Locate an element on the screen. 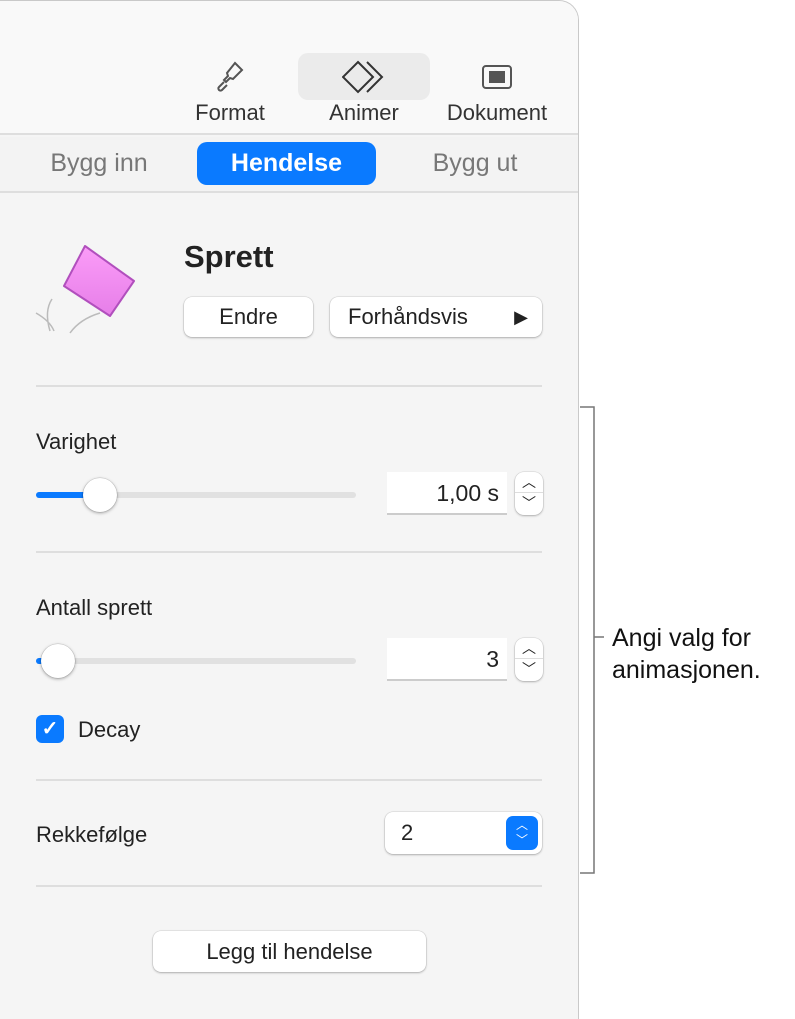 The height and width of the screenshot is (1019, 795). toolbar-format-button: Format is located at coordinates (230, 93).